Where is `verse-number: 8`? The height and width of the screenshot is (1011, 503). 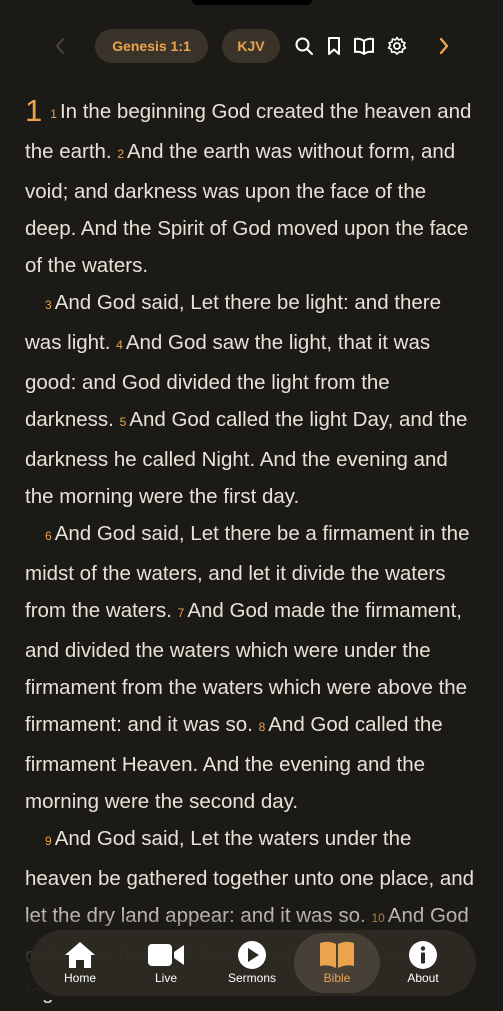
verse-number: 8 is located at coordinates (262, 727).